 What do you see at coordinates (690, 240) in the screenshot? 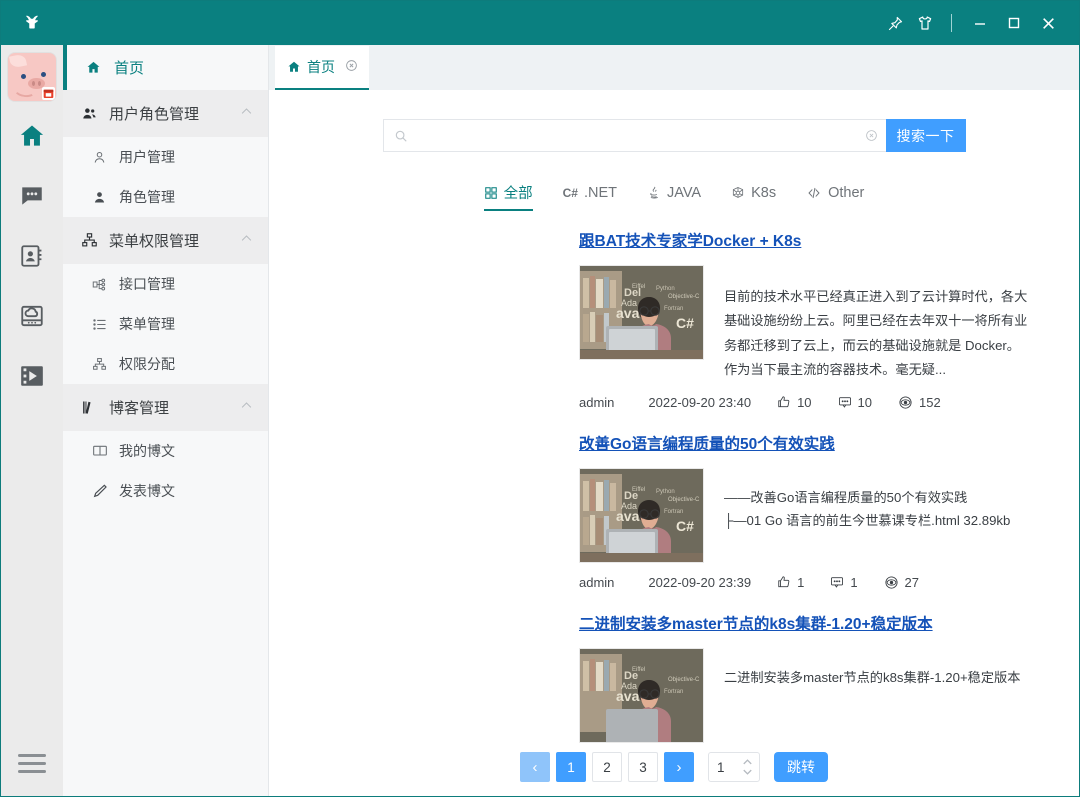
I see `post-title-link: 跟BAT技术专家学Docker + K8s` at bounding box center [690, 240].